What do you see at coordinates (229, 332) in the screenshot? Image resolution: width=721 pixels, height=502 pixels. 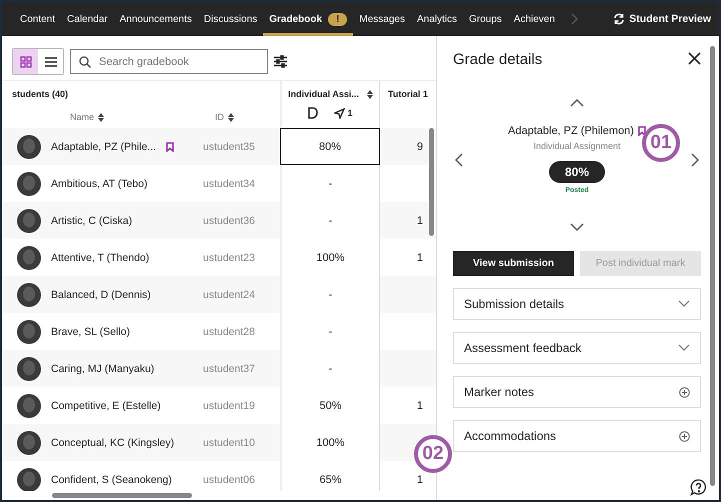 I see `student-id: ustudent28` at bounding box center [229, 332].